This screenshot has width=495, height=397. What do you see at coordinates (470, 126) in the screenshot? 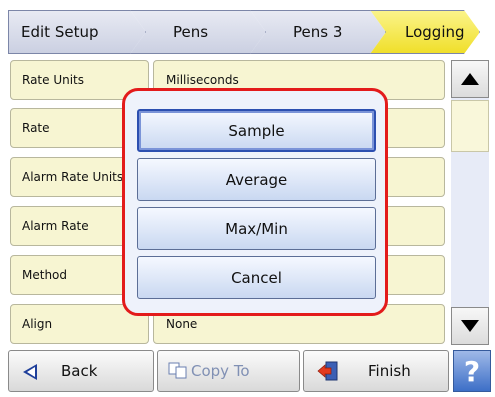
I see `scroll-thumb` at bounding box center [470, 126].